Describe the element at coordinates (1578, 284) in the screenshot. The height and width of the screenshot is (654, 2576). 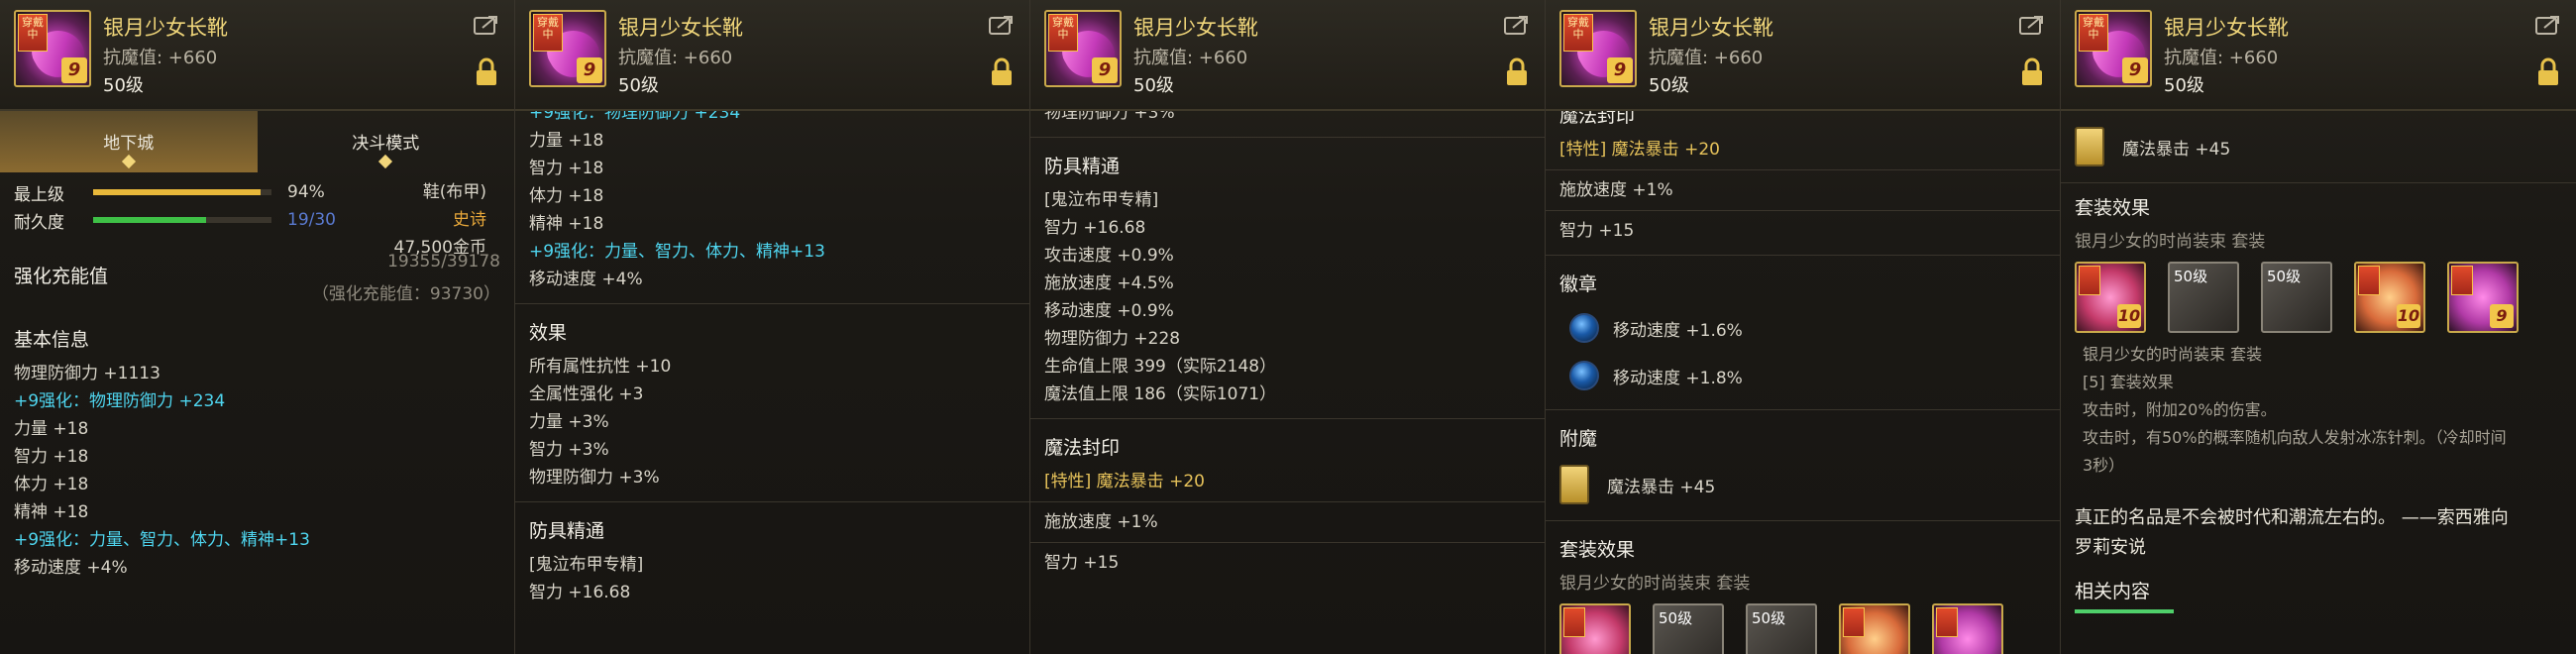
I see `emblem-title: 徽章` at that location.